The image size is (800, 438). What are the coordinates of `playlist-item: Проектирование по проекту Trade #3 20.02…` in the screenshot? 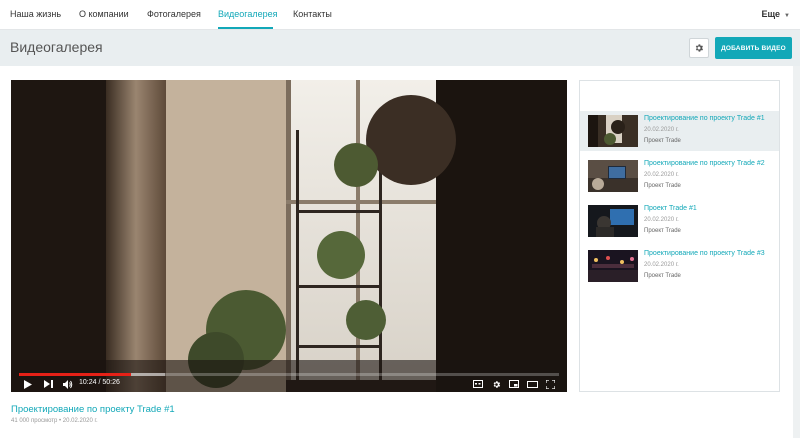 It's located at (679, 266).